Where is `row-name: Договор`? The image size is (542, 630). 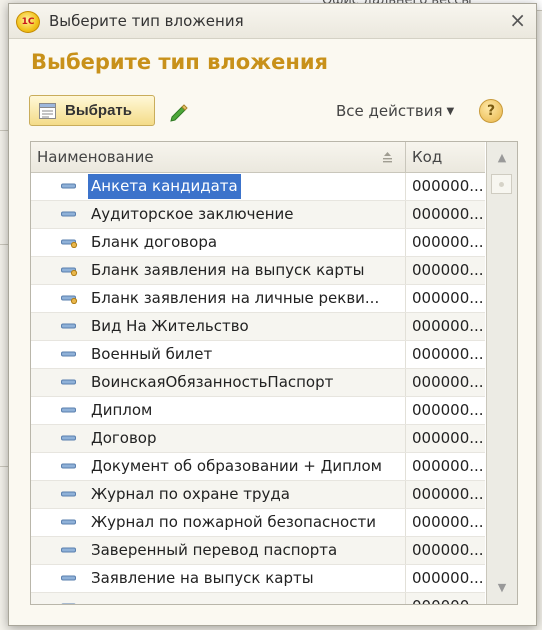 row-name: Договор is located at coordinates (124, 438).